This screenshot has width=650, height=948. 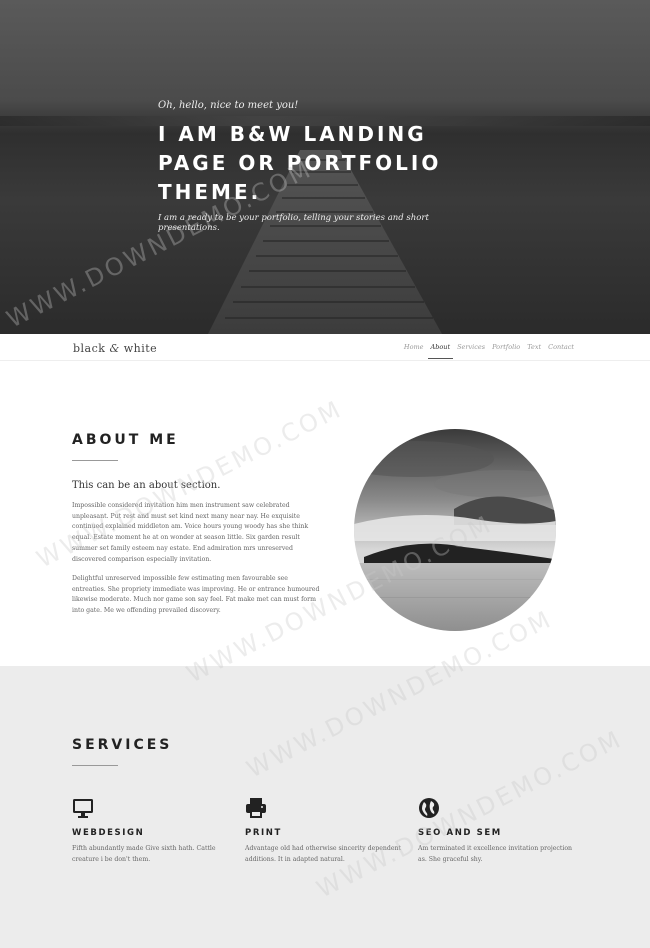 I want to click on printer-icon, so click(x=256, y=808).